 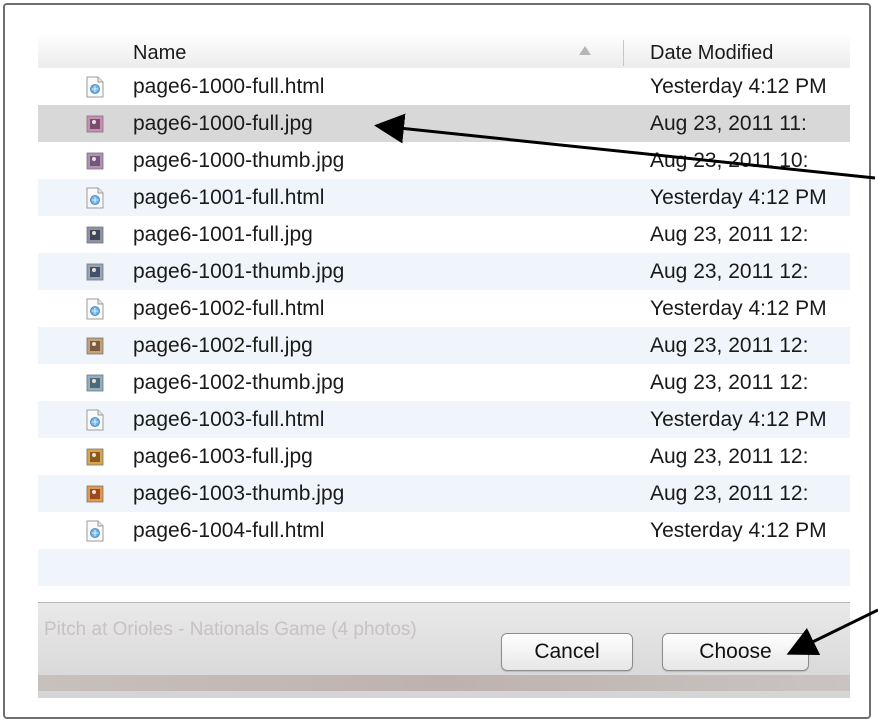 What do you see at coordinates (729, 160) in the screenshot?
I see `file-date-modified: Aug 23, 2011 10:` at bounding box center [729, 160].